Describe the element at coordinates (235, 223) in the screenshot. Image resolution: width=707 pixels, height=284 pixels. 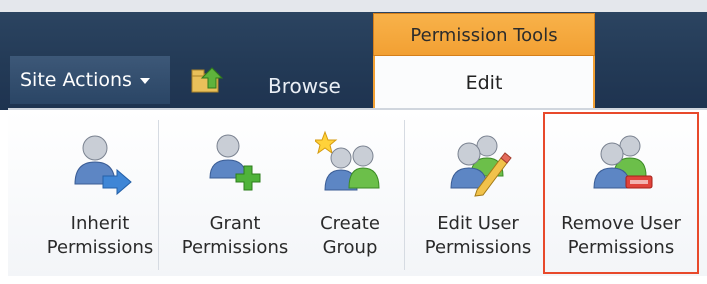
I see `grant-line1: Grant` at that location.